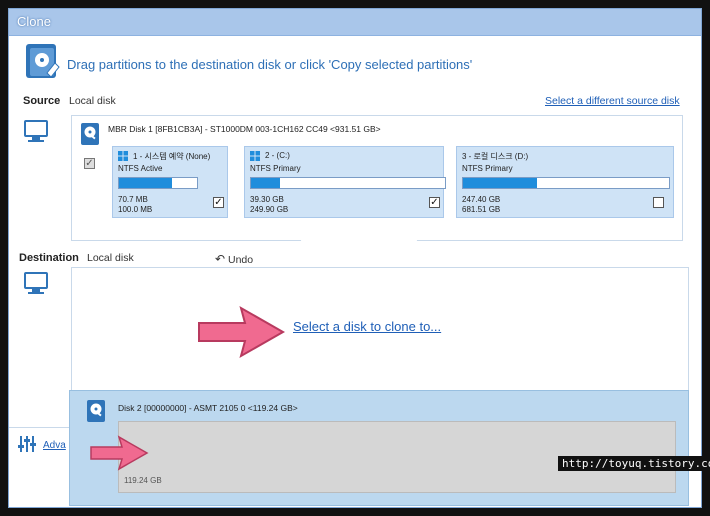 Image resolution: width=710 pixels, height=516 pixels. I want to click on sliders-icon, so click(27, 444).